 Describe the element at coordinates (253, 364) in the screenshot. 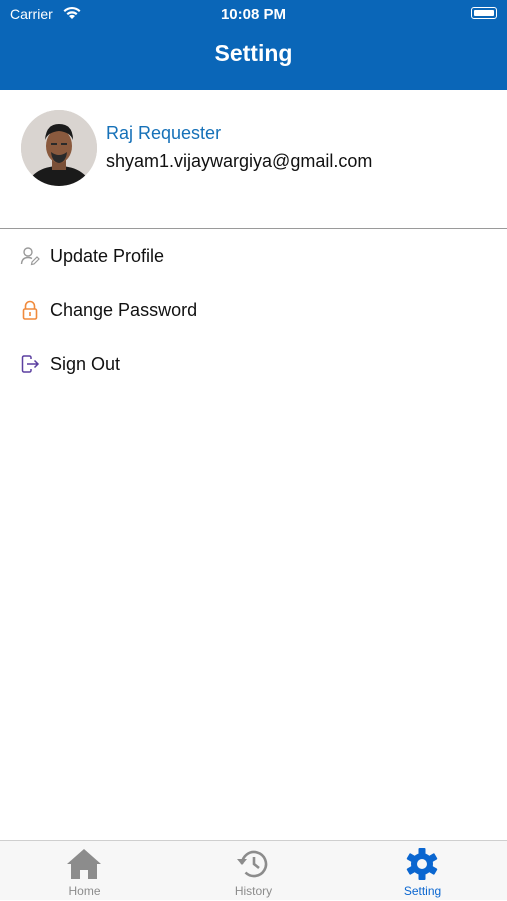

I see `menu-item-sign-out: Sign Out` at that location.